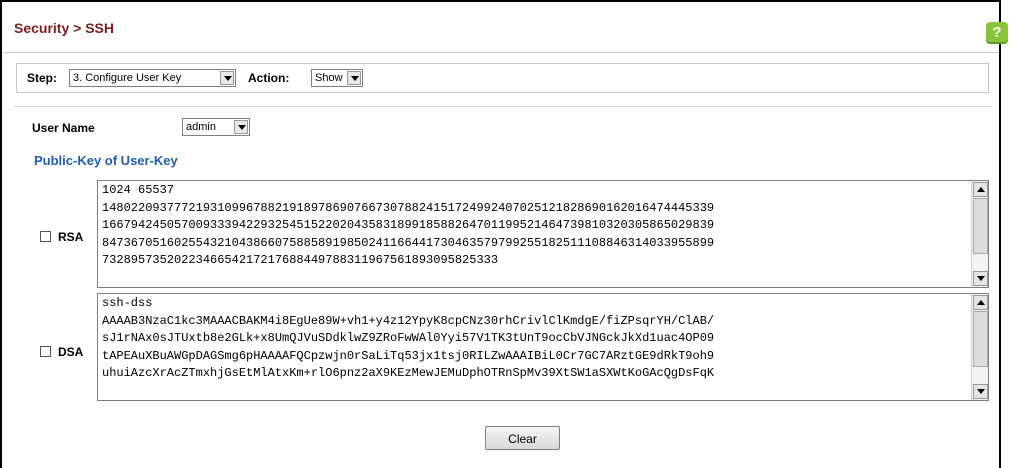 Image resolution: width=1011 pixels, height=468 pixels. Describe the element at coordinates (63, 128) in the screenshot. I see `user-name-label: User Name` at that location.